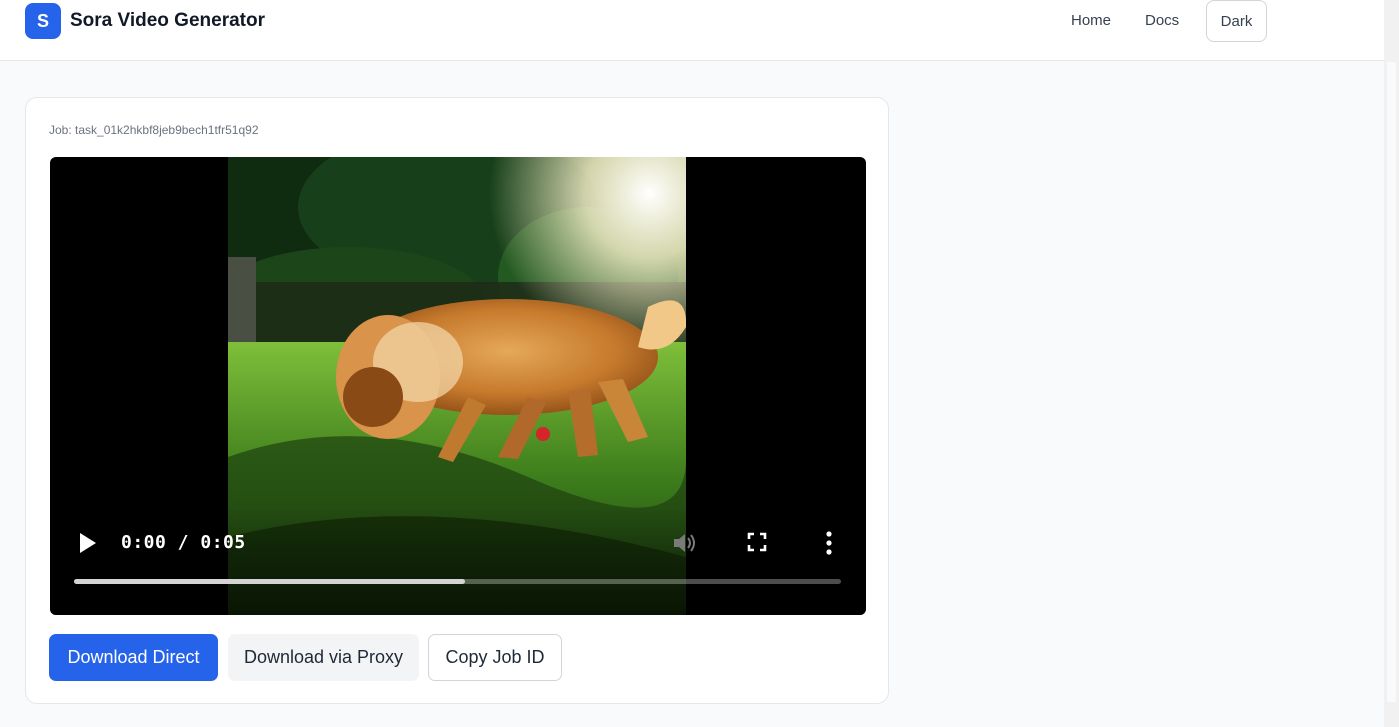  I want to click on theme-toggle-button: Dark, so click(1236, 21).